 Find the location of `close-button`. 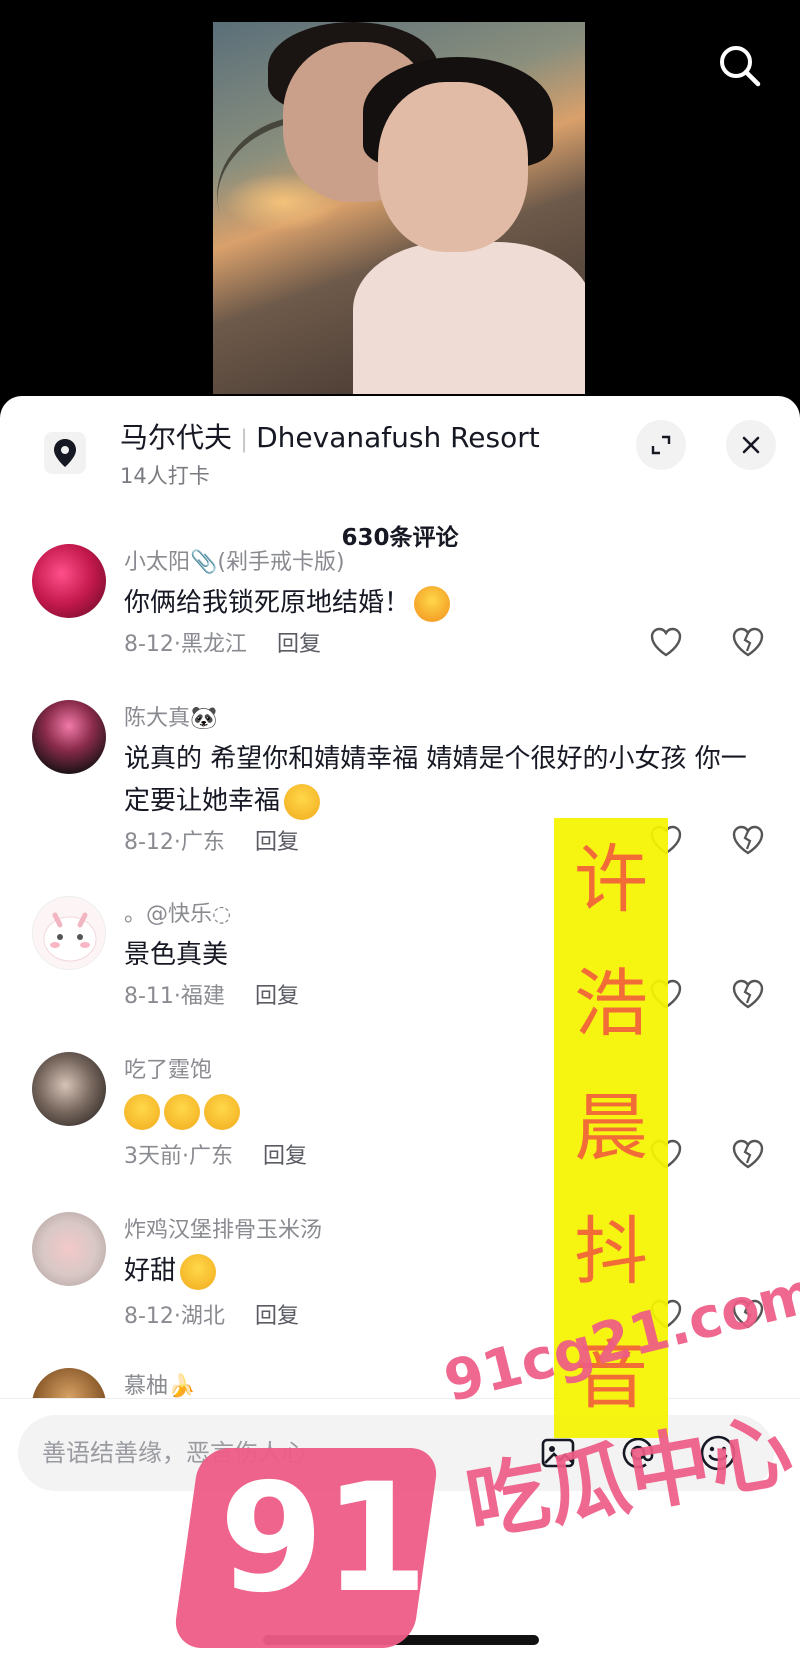

close-button is located at coordinates (751, 445).